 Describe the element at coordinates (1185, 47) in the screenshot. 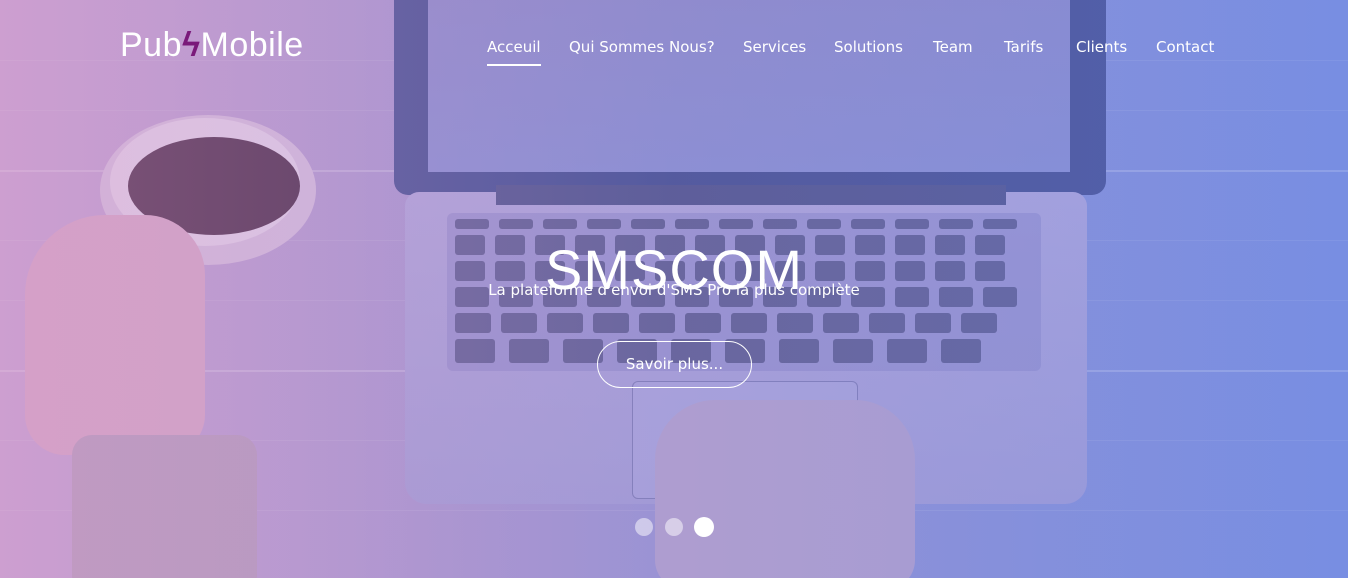

I see `nav-item-contact: Contact` at that location.